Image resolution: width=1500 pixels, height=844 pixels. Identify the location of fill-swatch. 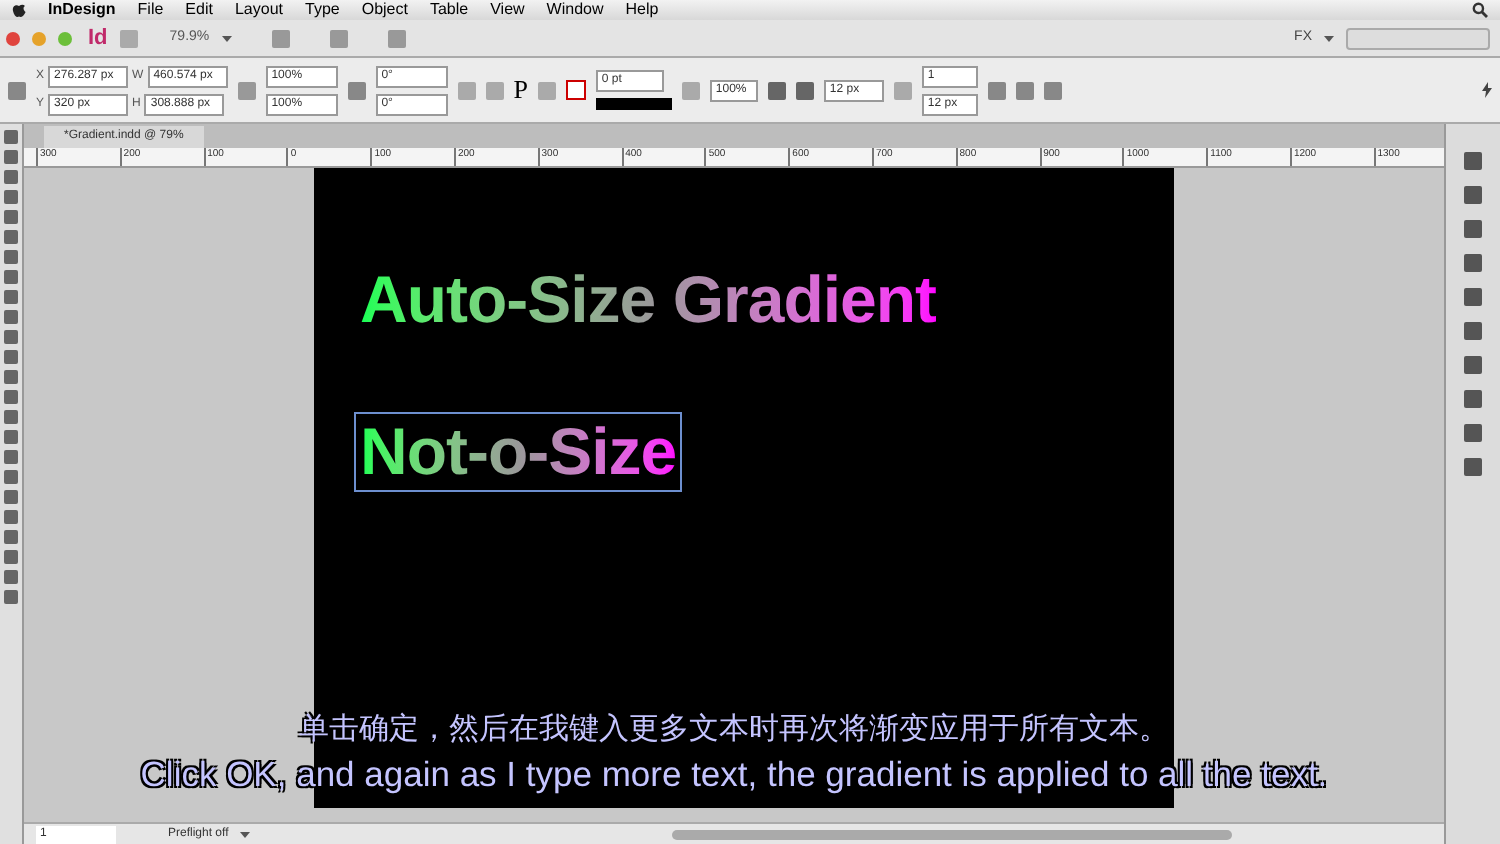
(575, 90).